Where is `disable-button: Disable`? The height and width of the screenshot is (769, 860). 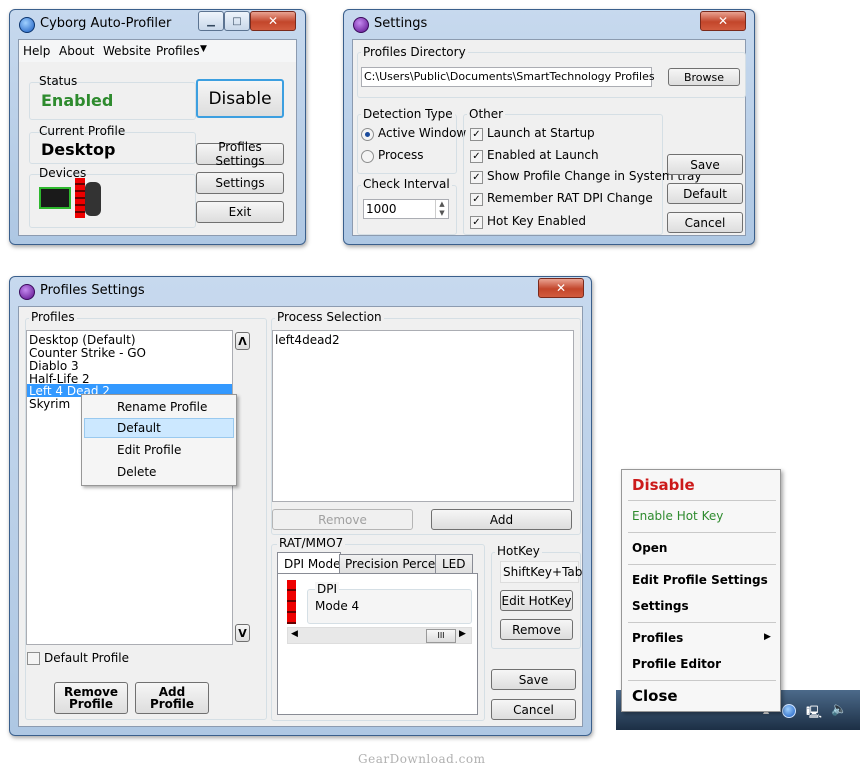
disable-button: Disable is located at coordinates (240, 98).